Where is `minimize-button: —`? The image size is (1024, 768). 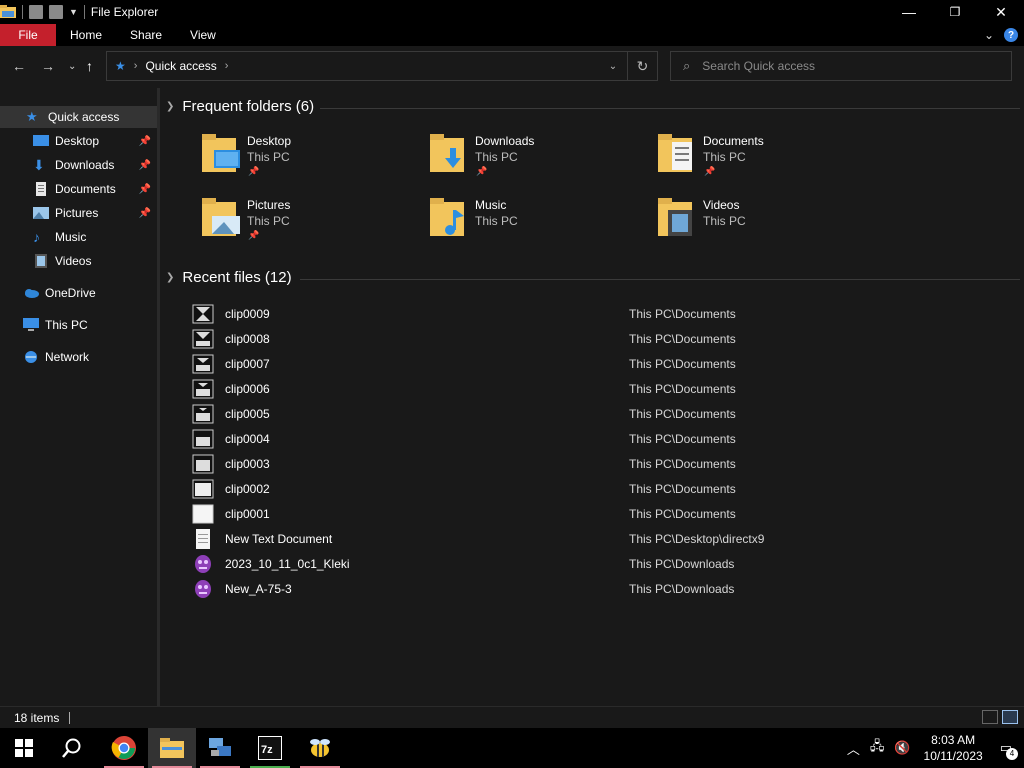
minimize-button: — is located at coordinates (909, 12).